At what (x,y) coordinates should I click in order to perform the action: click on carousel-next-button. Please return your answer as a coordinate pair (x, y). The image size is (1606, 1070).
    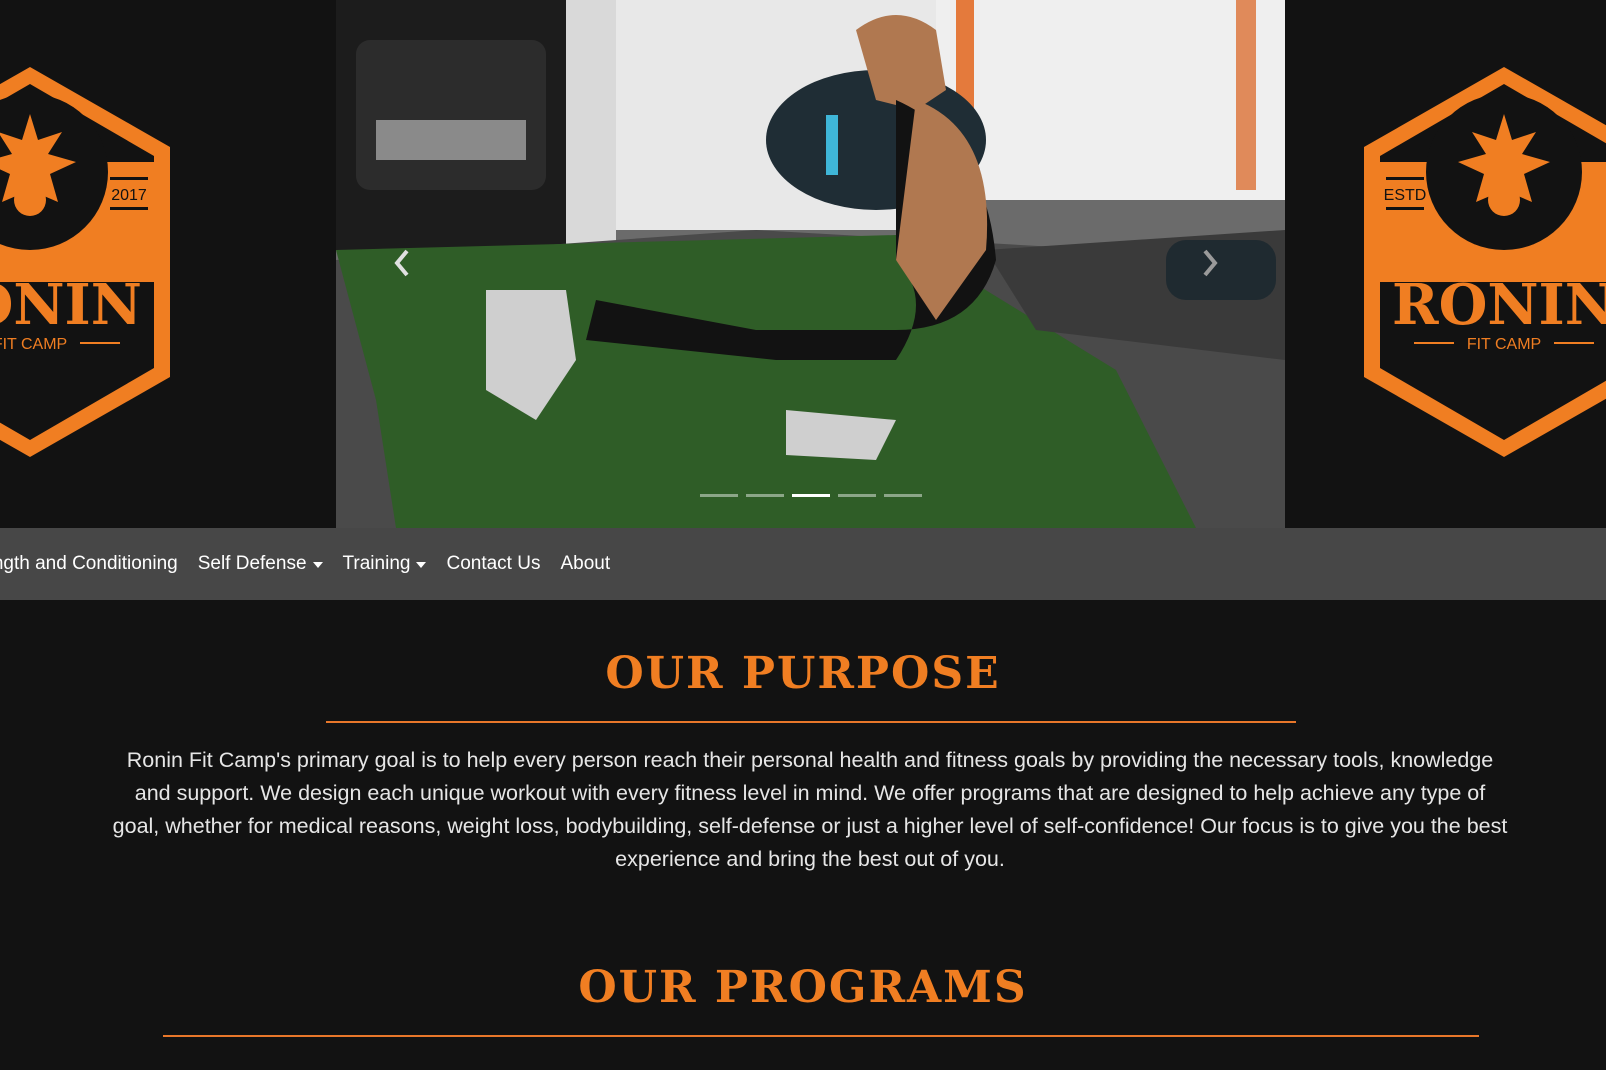
    Looking at the image, I should click on (1210, 263).